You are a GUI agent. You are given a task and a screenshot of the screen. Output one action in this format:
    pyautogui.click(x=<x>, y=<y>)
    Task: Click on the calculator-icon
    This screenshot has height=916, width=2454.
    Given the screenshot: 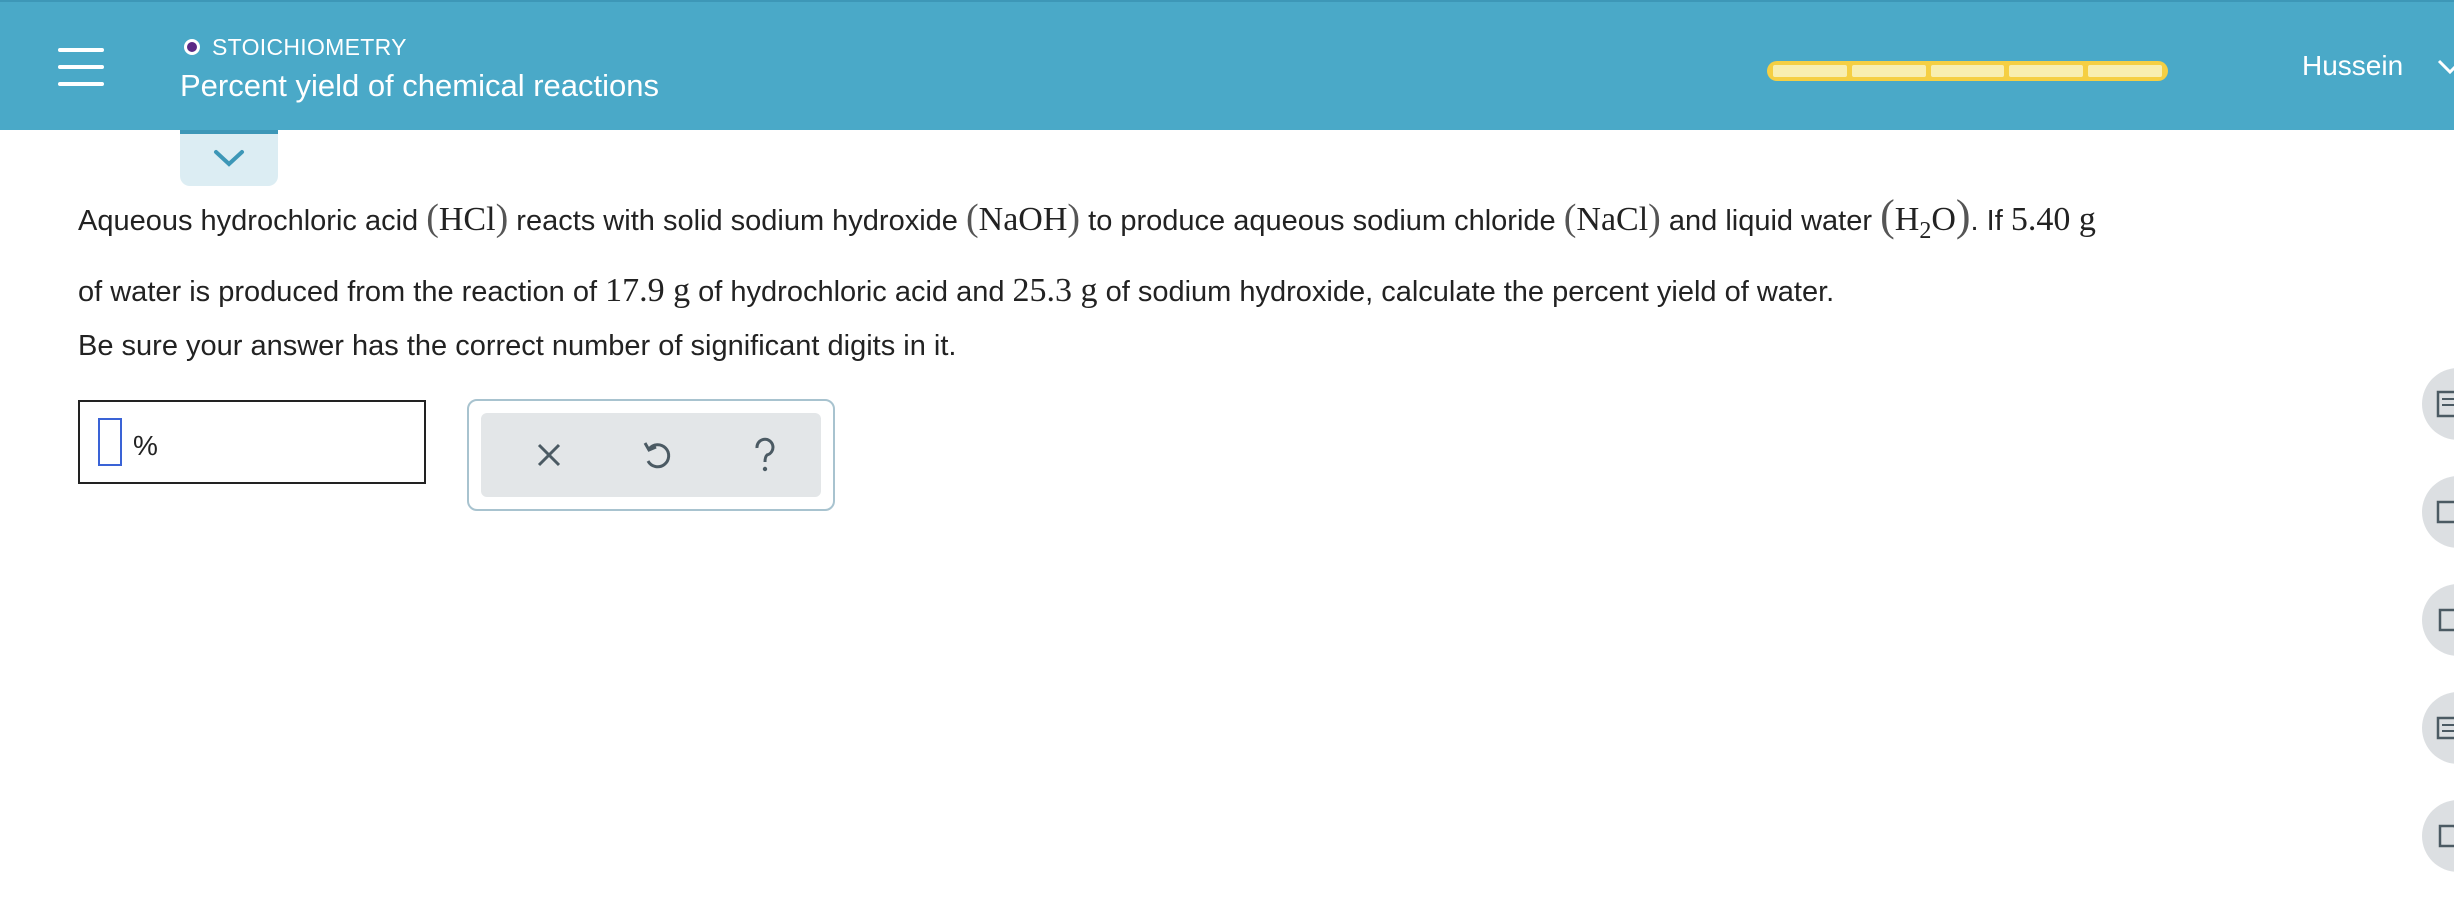 What is the action you would take?
    pyautogui.click(x=2438, y=404)
    